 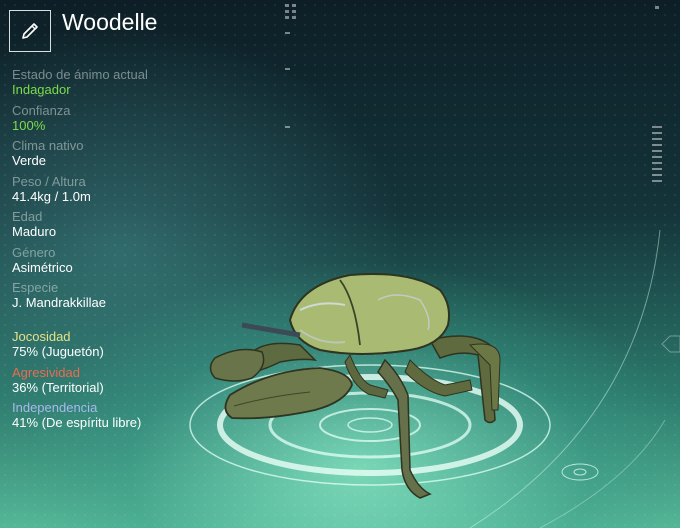 I want to click on personality-label: Independencia, so click(x=55, y=407).